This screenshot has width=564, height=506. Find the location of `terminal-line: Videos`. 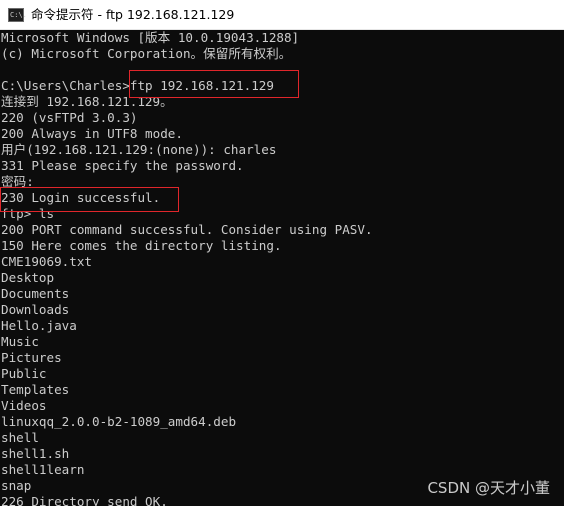

terminal-line: Videos is located at coordinates (24, 405).